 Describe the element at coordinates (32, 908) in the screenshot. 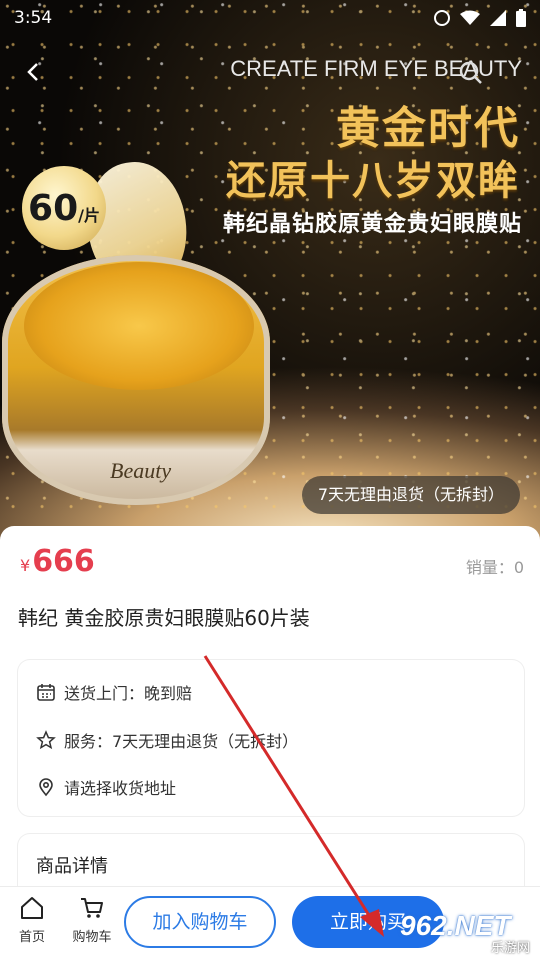

I see `home-icon` at that location.